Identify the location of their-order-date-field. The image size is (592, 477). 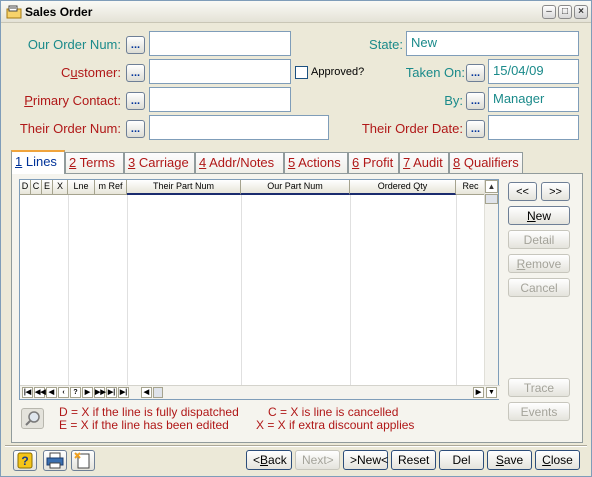
(533, 127).